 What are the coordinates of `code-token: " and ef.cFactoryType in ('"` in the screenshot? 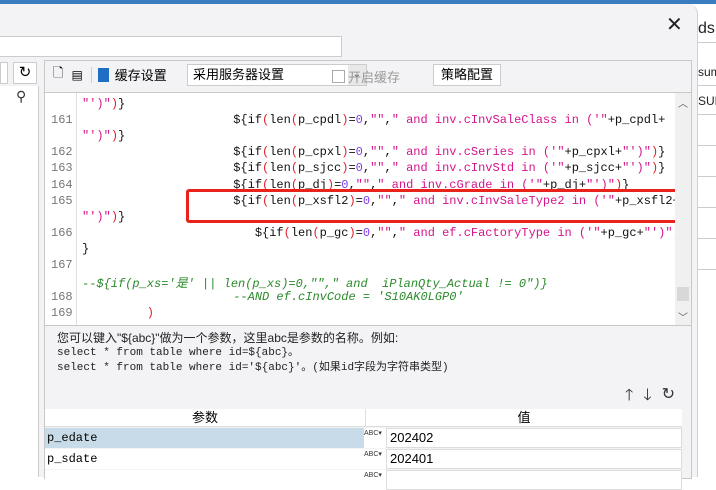 It's located at (499, 232).